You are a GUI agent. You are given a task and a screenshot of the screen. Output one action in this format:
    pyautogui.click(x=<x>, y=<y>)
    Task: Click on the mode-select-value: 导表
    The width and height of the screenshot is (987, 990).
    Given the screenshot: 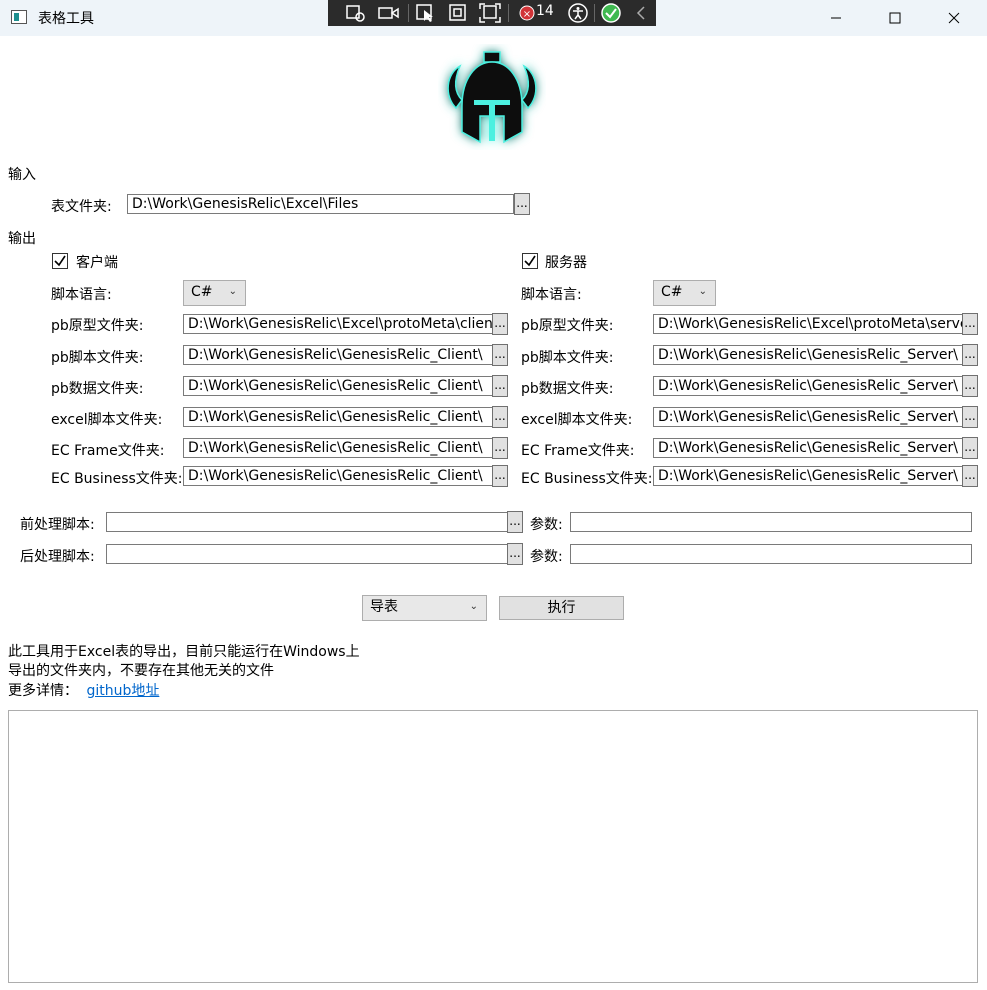 What is the action you would take?
    pyautogui.click(x=384, y=607)
    